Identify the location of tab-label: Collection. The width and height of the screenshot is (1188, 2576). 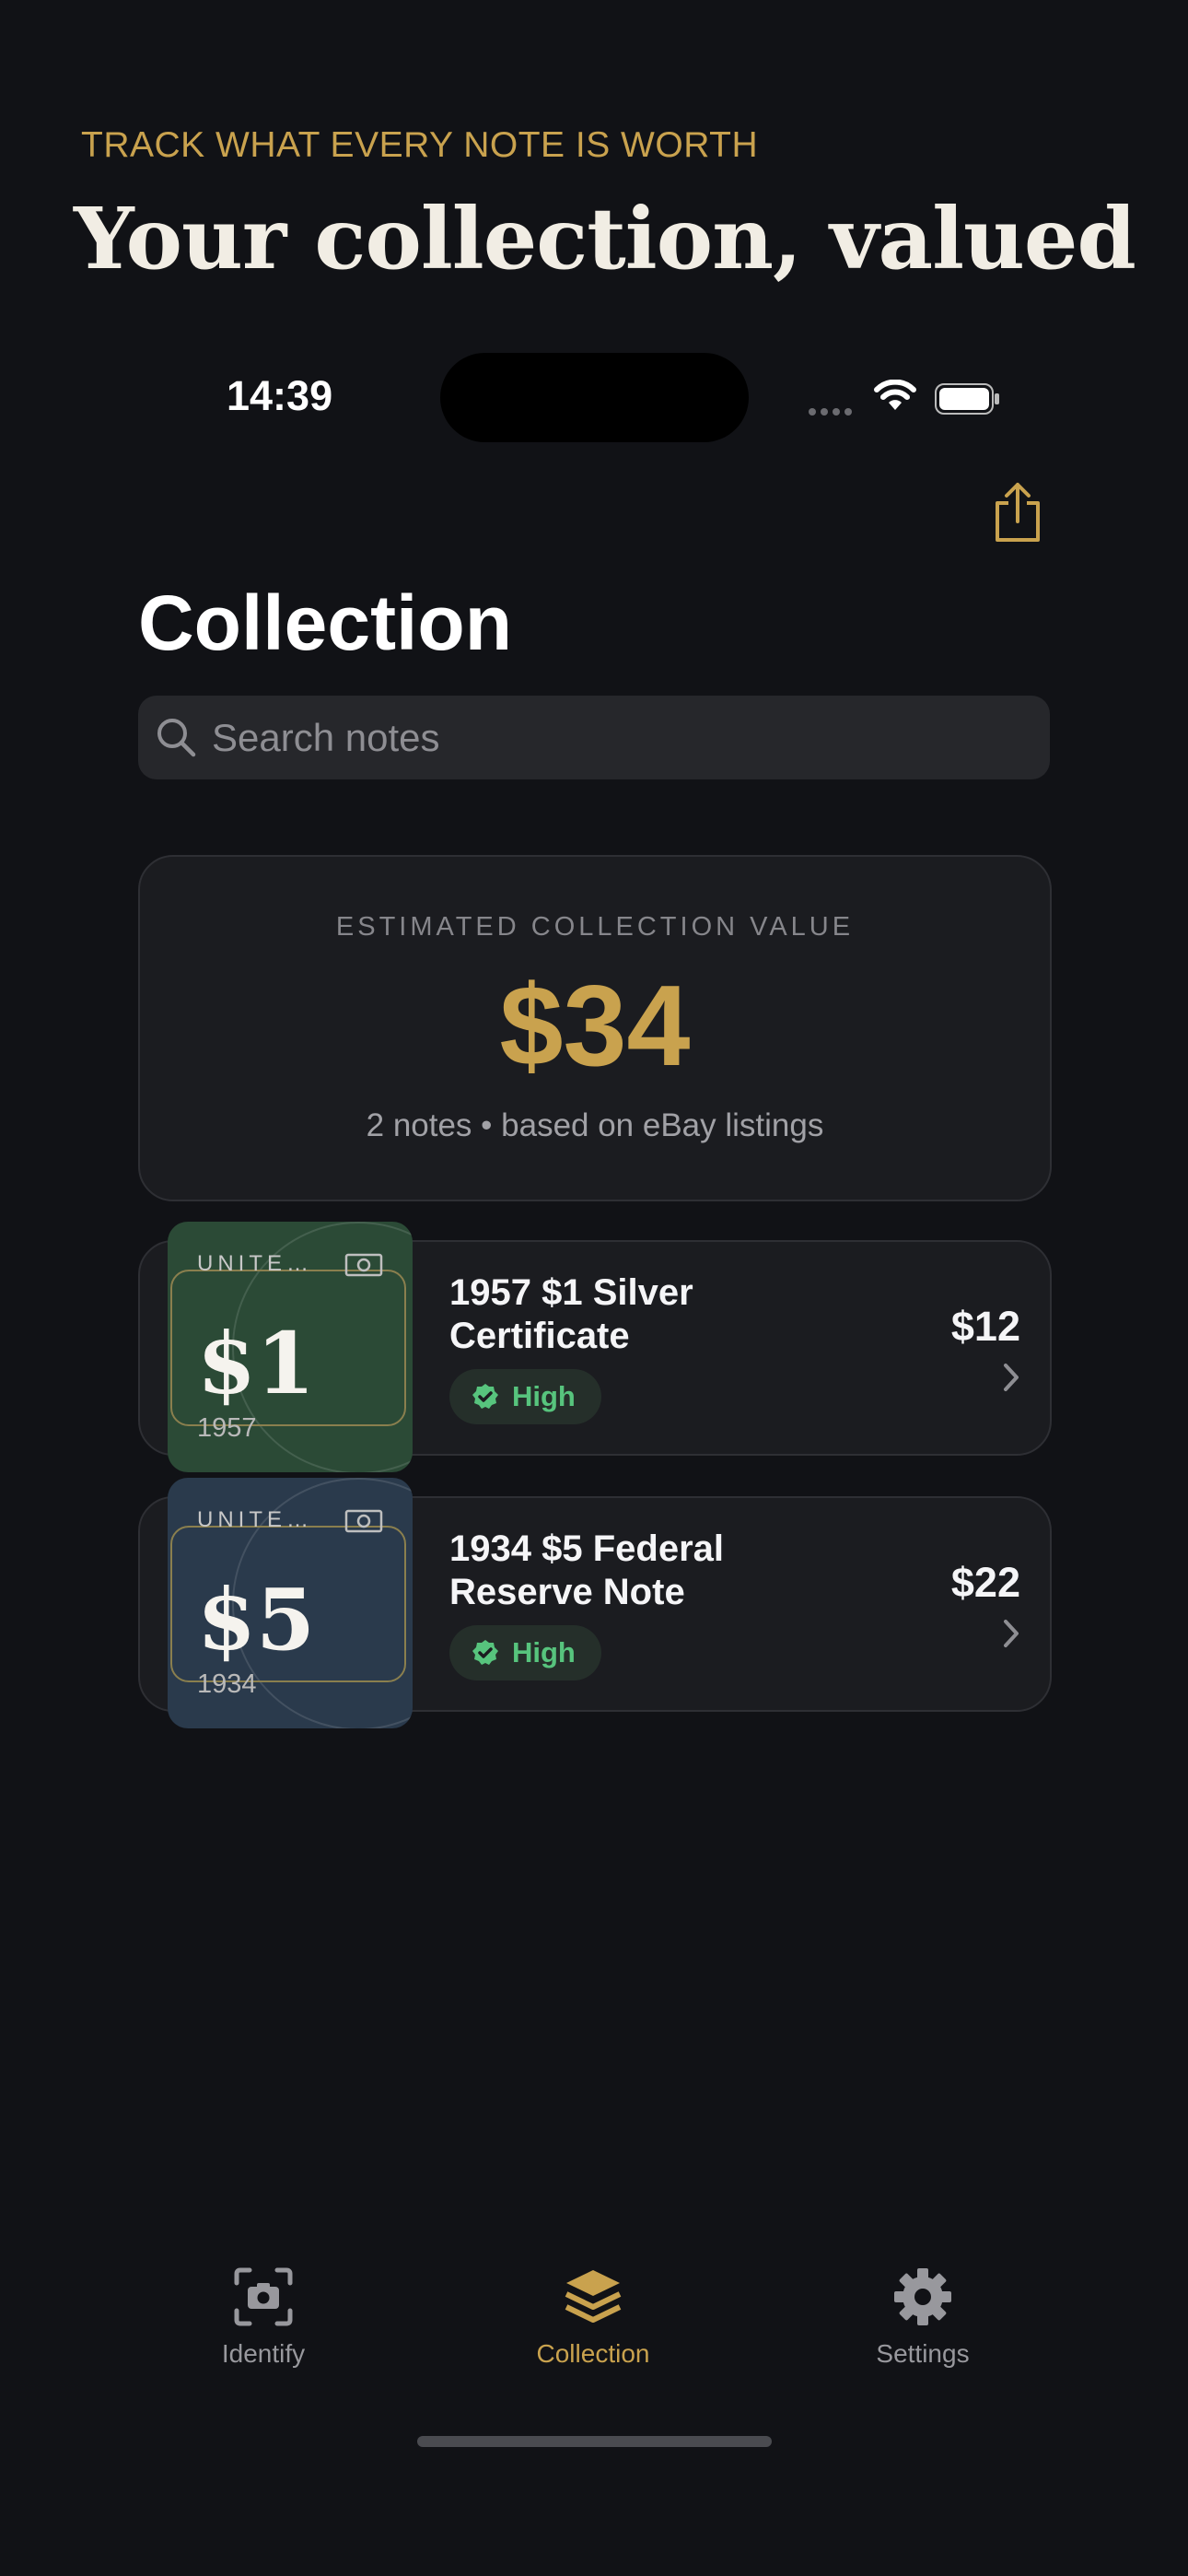
(593, 2353).